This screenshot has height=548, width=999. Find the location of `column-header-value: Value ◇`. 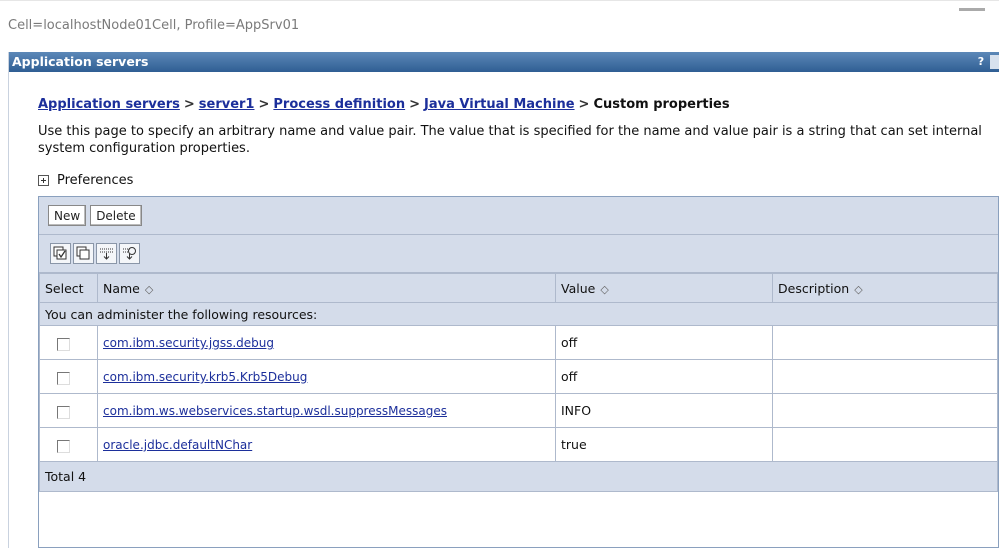

column-header-value: Value ◇ is located at coordinates (664, 288).